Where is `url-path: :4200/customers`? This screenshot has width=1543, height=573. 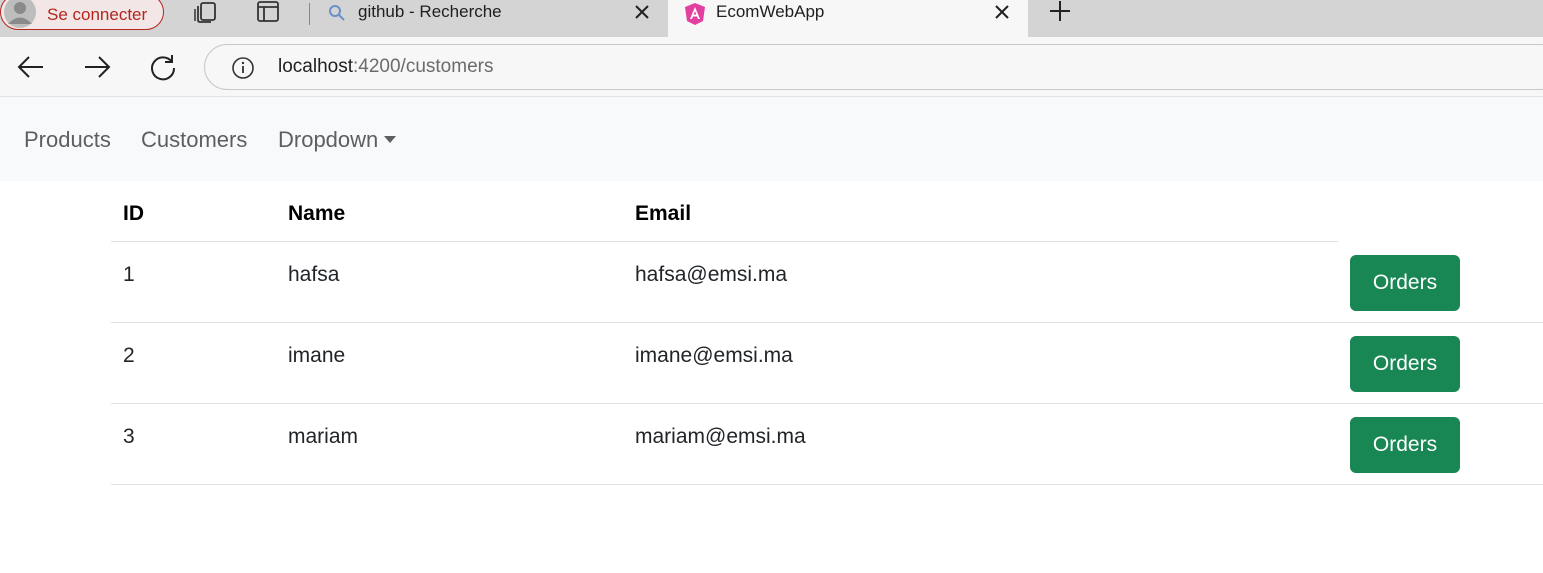
url-path: :4200/customers is located at coordinates (423, 66).